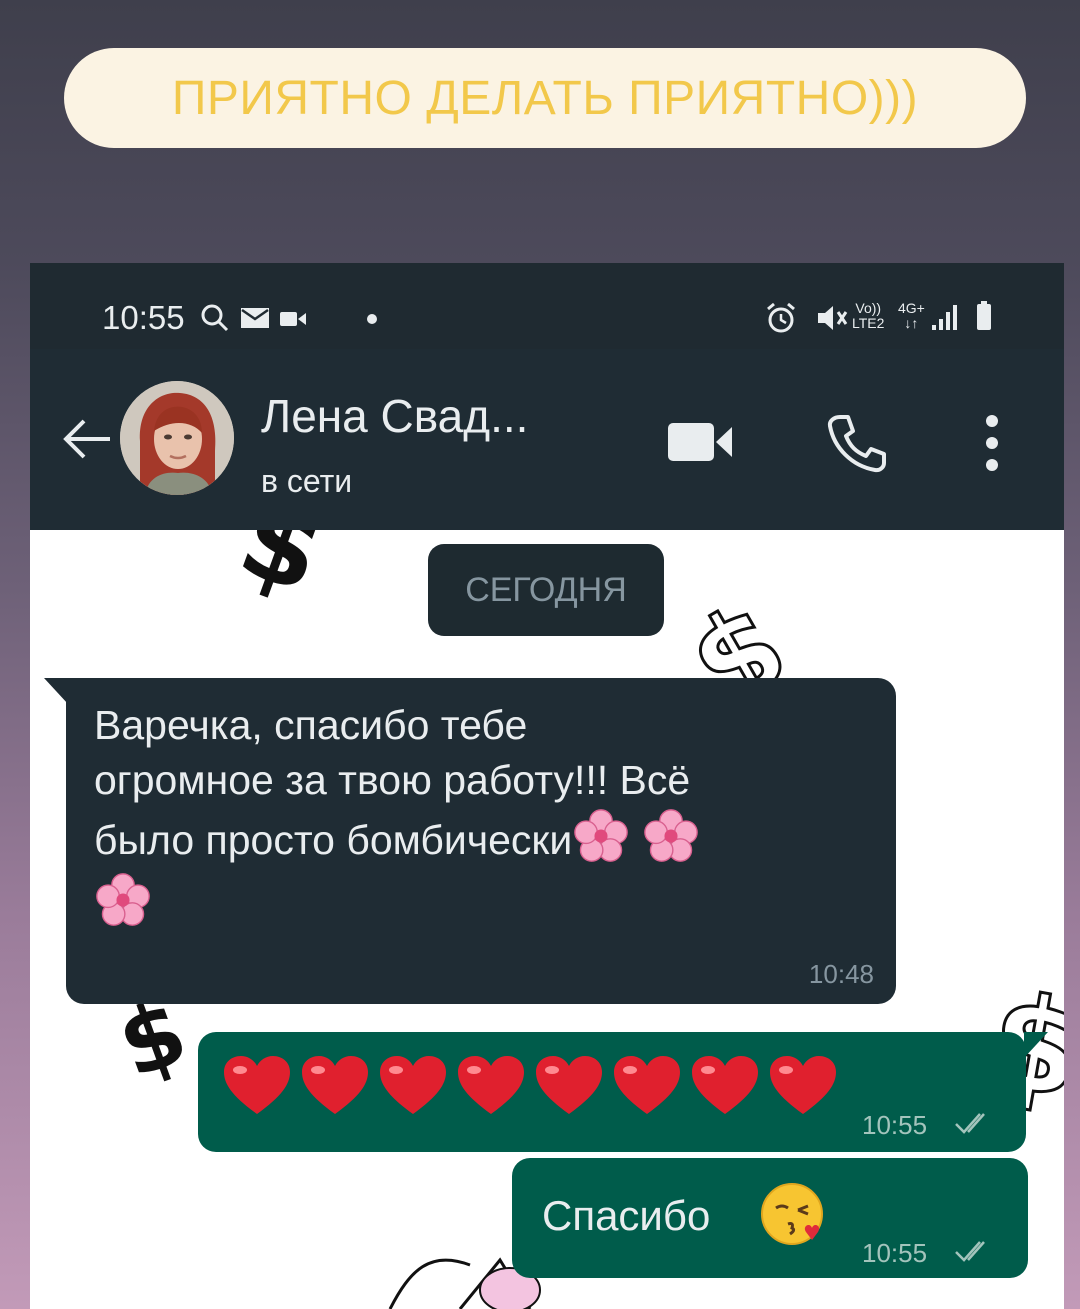 The width and height of the screenshot is (1080, 1309). What do you see at coordinates (841, 974) in the screenshot?
I see `message-time: 10:48` at bounding box center [841, 974].